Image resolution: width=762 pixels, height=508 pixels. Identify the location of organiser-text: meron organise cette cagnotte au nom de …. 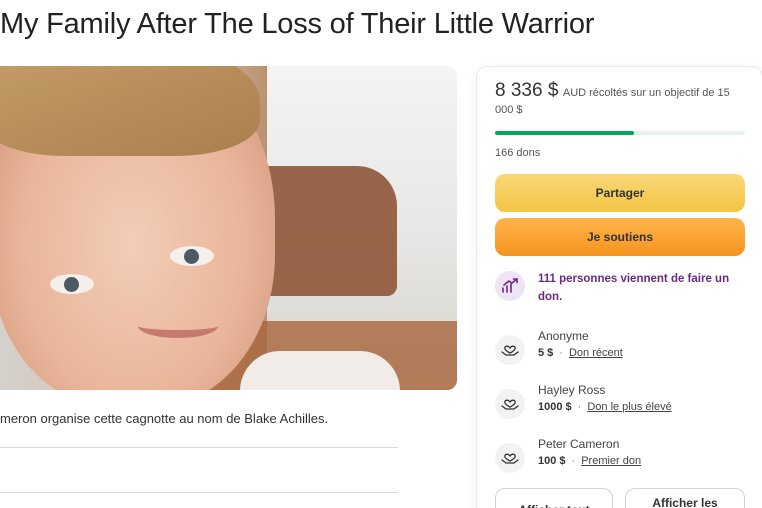
(164, 418).